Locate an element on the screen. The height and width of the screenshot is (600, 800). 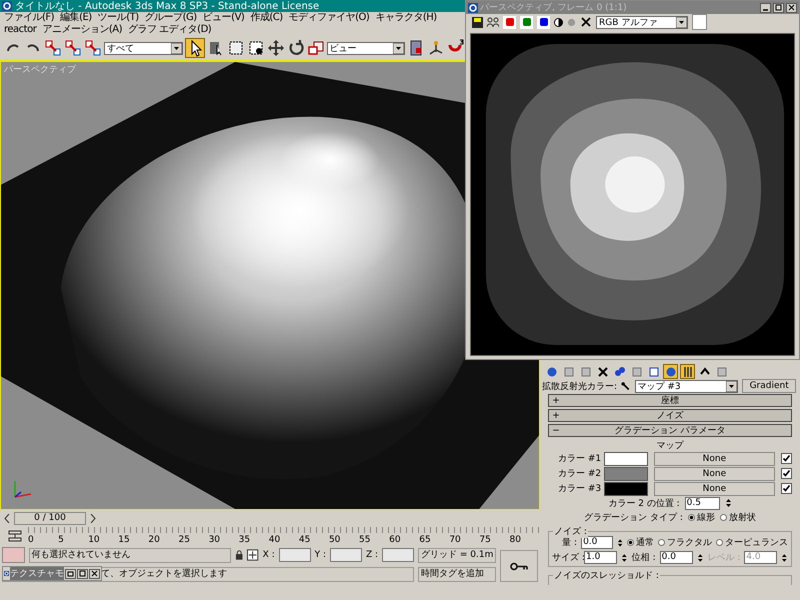
position-label: カラー 2 の位置 : is located at coordinates (644, 504).